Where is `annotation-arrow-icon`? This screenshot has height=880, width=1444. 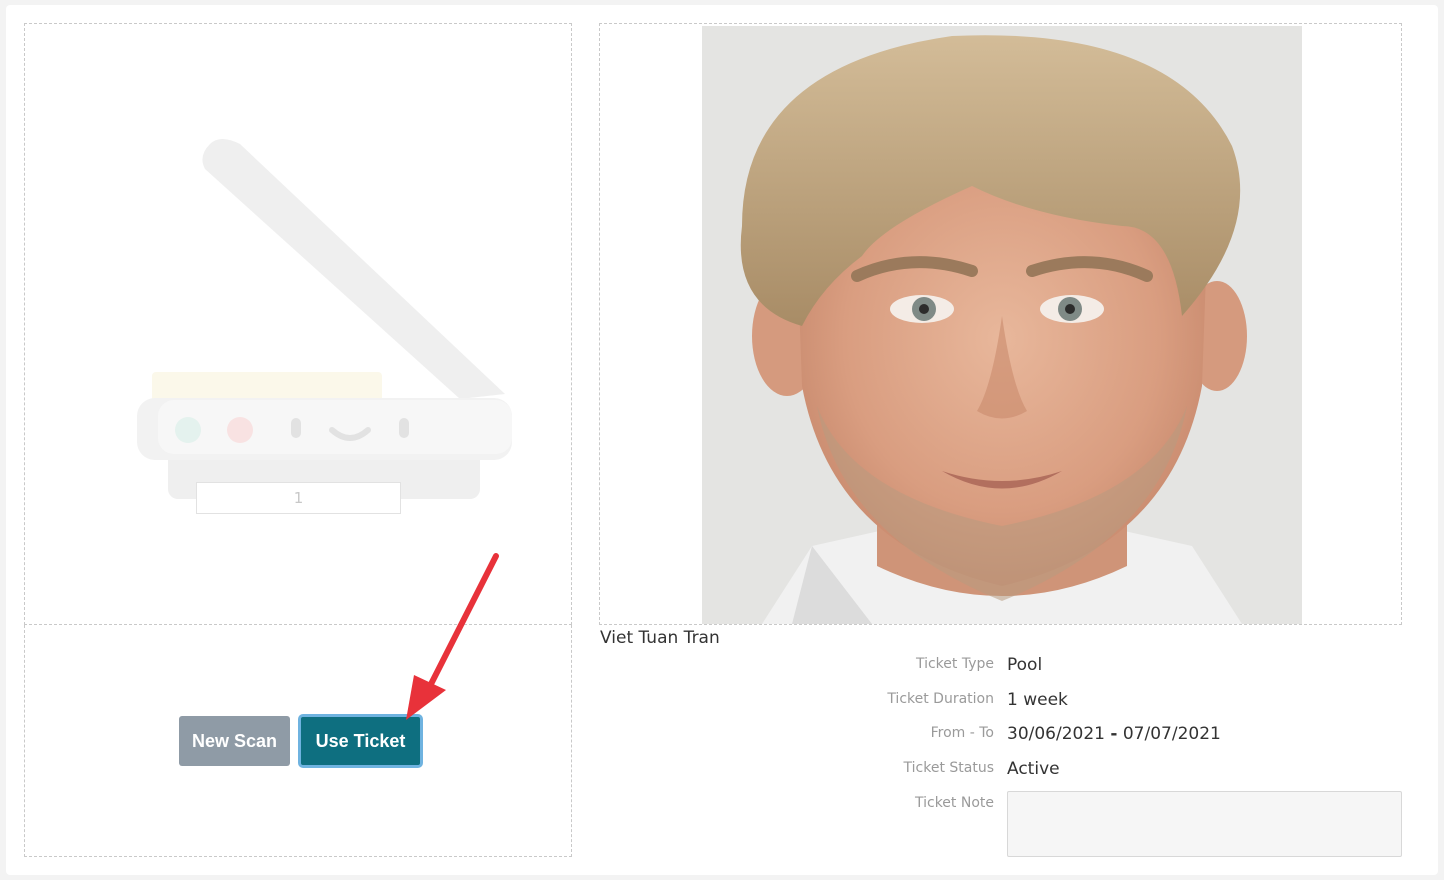 annotation-arrow-icon is located at coordinates (452, 636).